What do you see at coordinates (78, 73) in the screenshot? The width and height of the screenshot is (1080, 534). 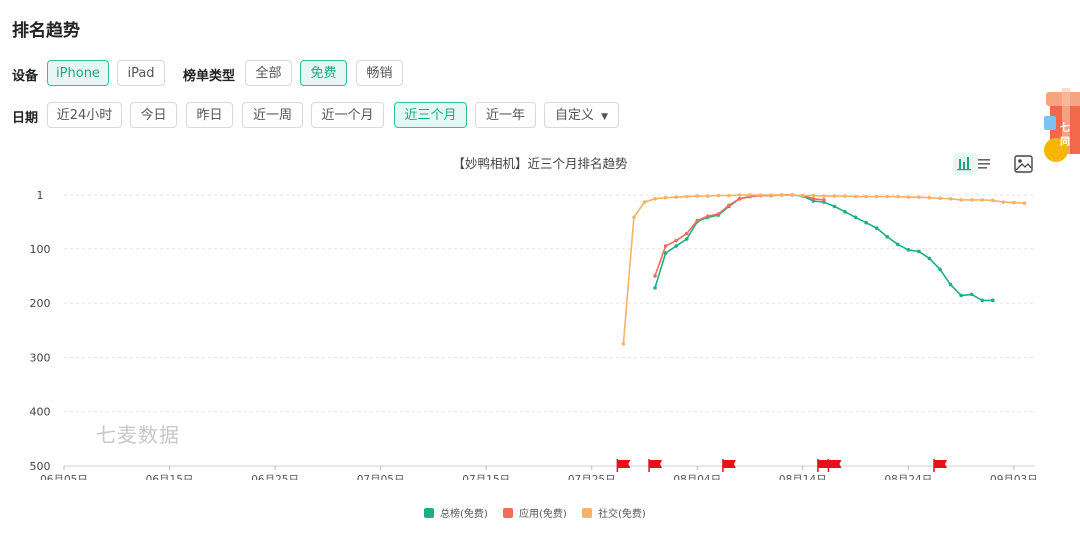 I see `device-iphone-button: iPhone` at bounding box center [78, 73].